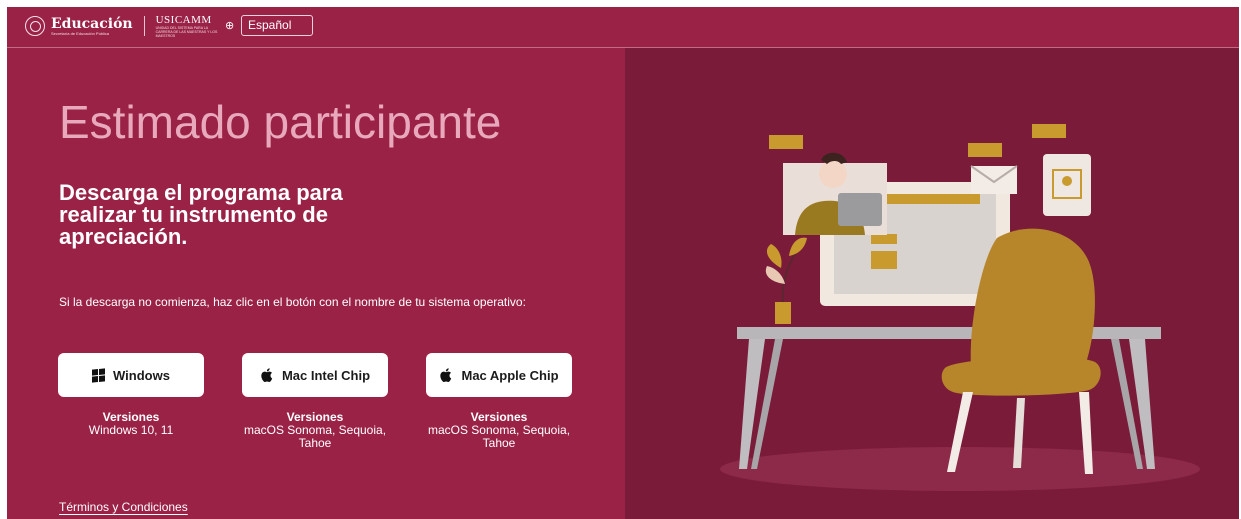  Describe the element at coordinates (183, 20) in the screenshot. I see `usicamm-logo-text: USICAMM` at that location.